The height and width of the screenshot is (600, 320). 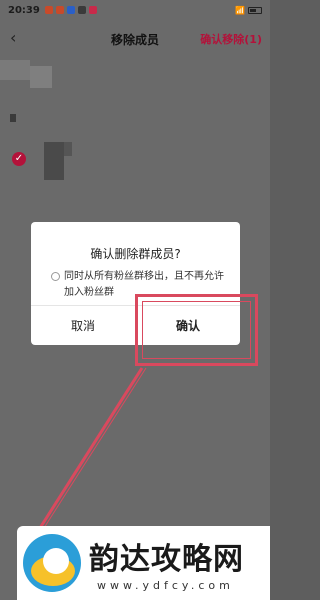 I want to click on watermark-url: www.ydfcy.com, so click(x=165, y=585).